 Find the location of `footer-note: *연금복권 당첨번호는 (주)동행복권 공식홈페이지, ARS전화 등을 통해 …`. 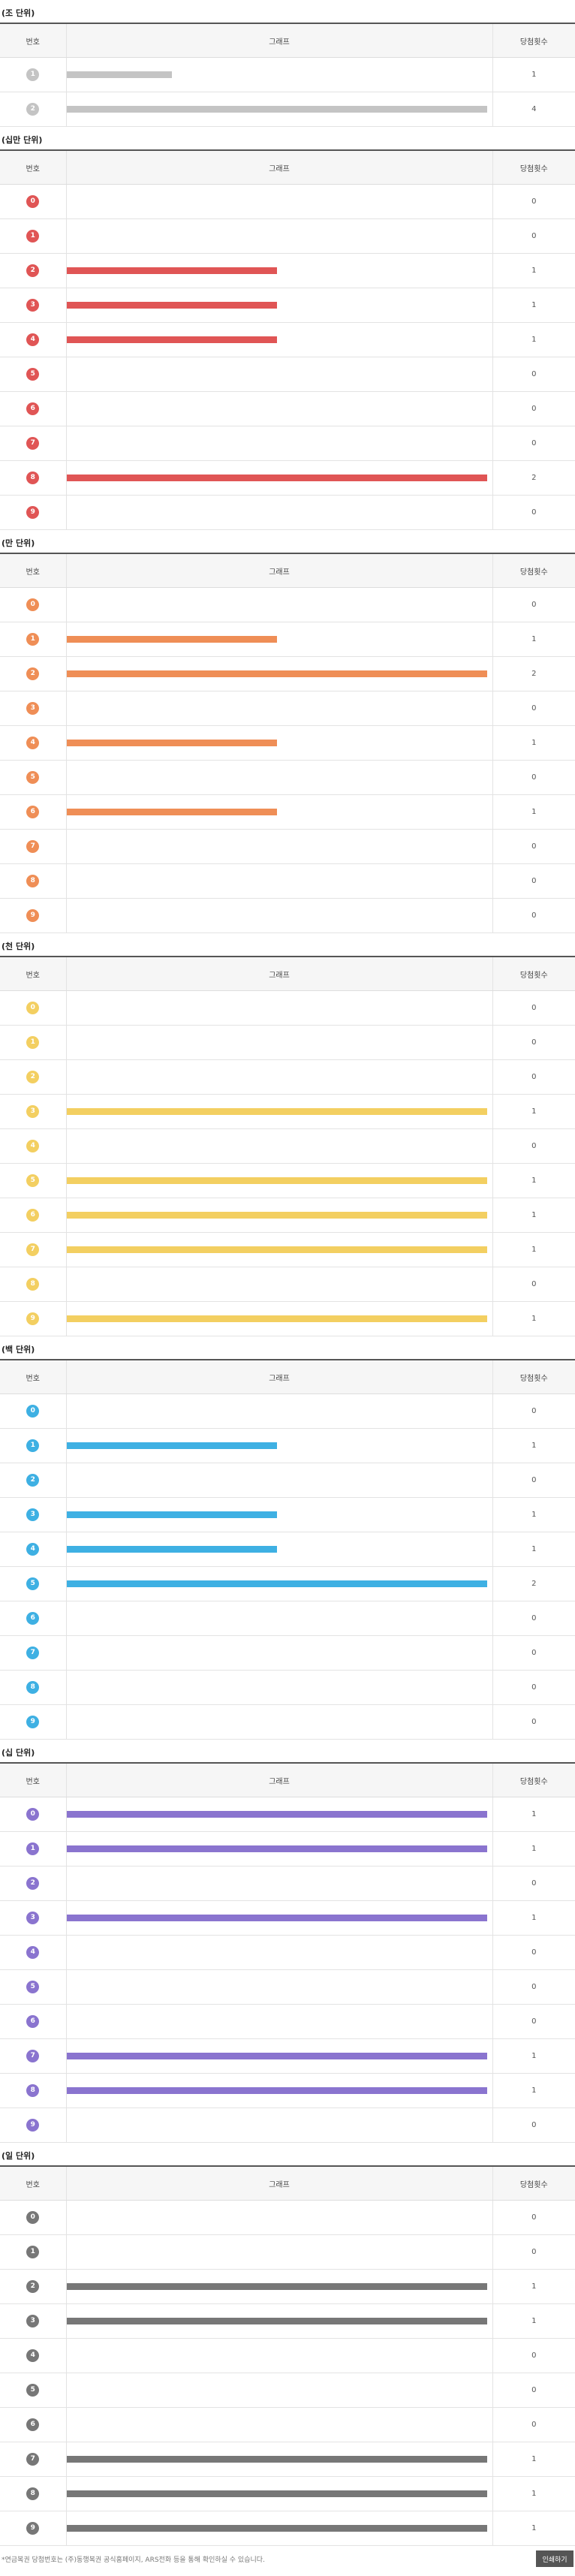

footer-note: *연금복권 당첨번호는 (주)동행복권 공식홈페이지, ARS전화 등을 통해 … is located at coordinates (133, 2560).